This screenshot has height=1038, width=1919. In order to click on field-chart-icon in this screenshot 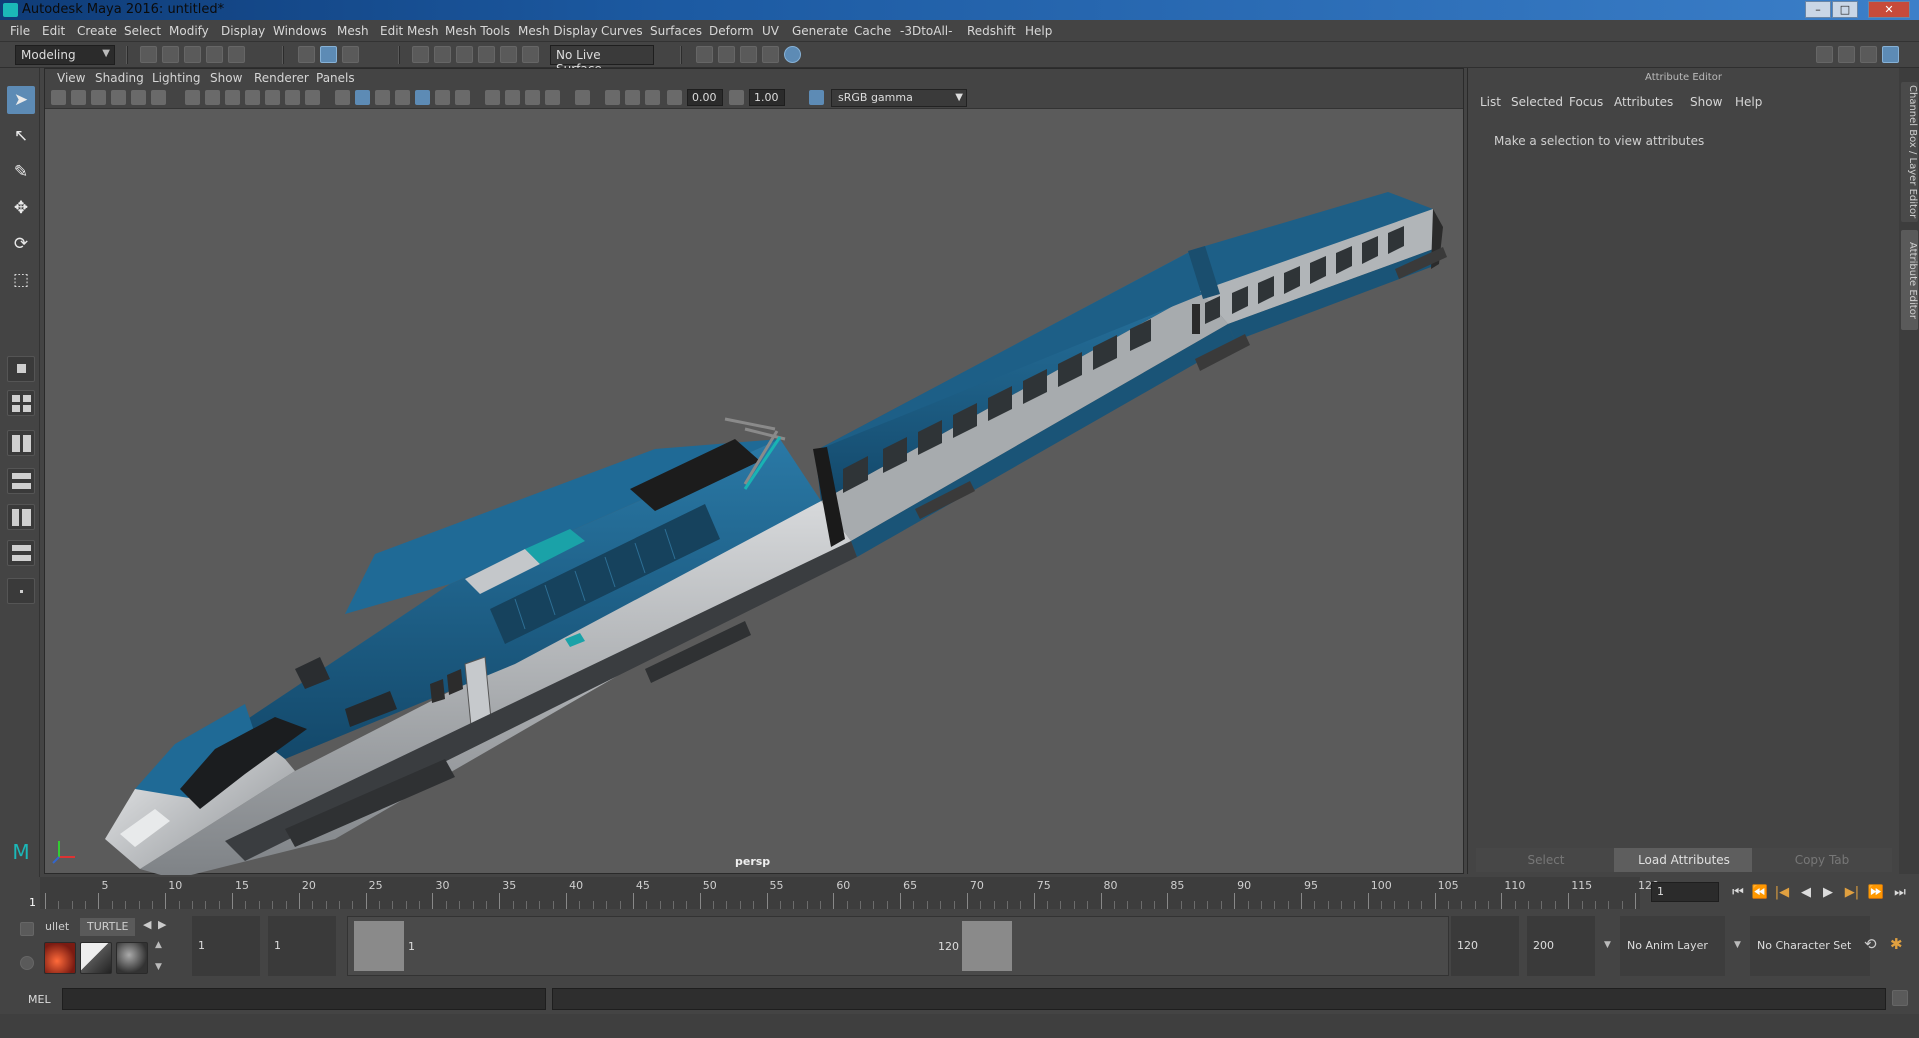, I will do `click(272, 97)`.